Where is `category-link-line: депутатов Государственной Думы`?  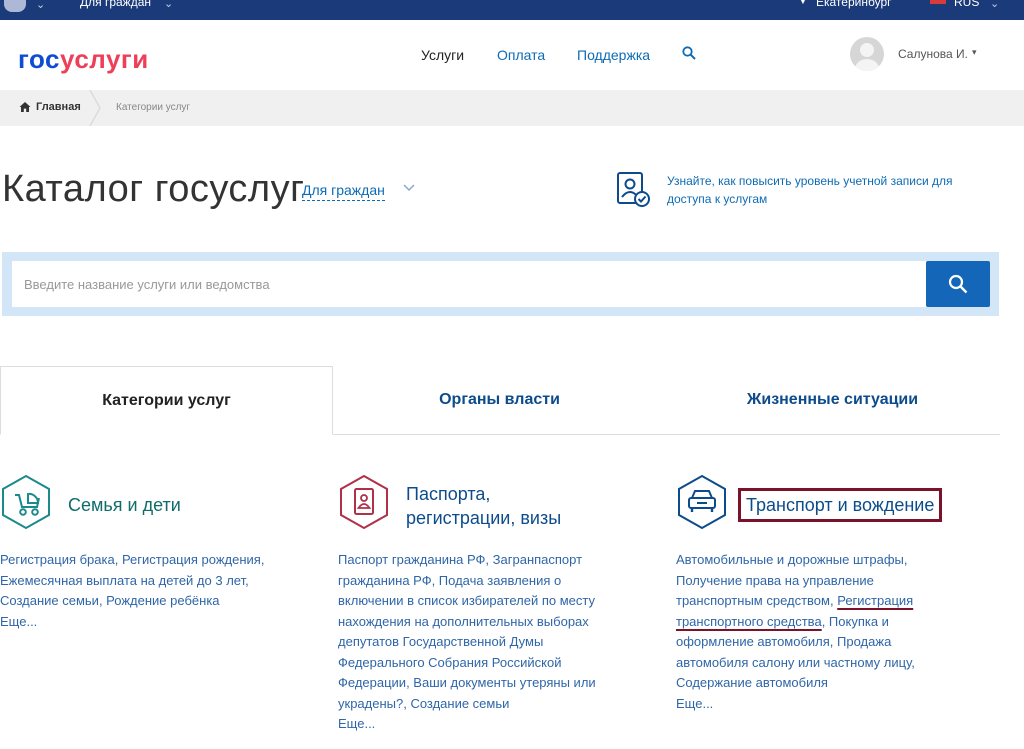
category-link-line: депутатов Государственной Думы is located at coordinates (467, 642).